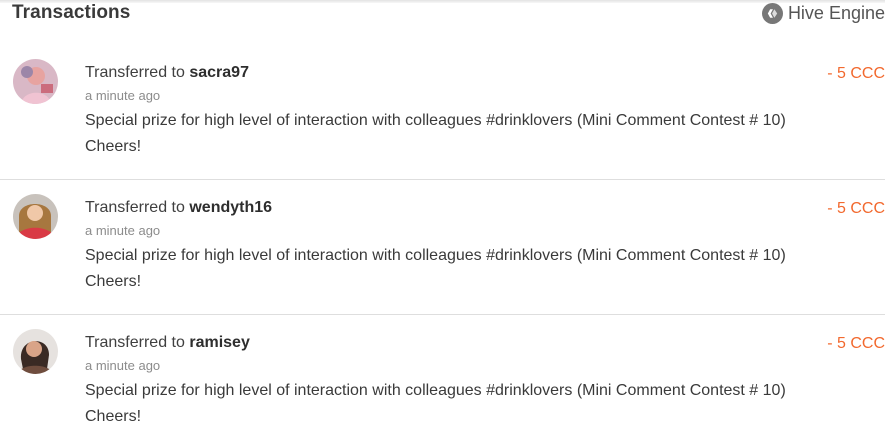 Image resolution: width=885 pixels, height=442 pixels. Describe the element at coordinates (71, 12) in the screenshot. I see `panel-title: Transactions` at that location.